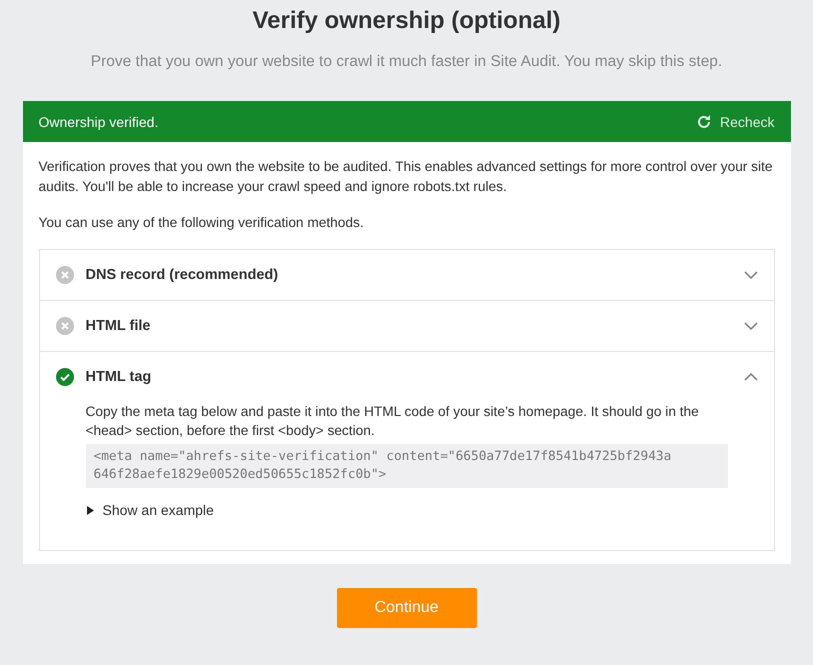 The height and width of the screenshot is (665, 813). Describe the element at coordinates (201, 223) in the screenshot. I see `methods-text: You can use any of the following verification methods.` at that location.